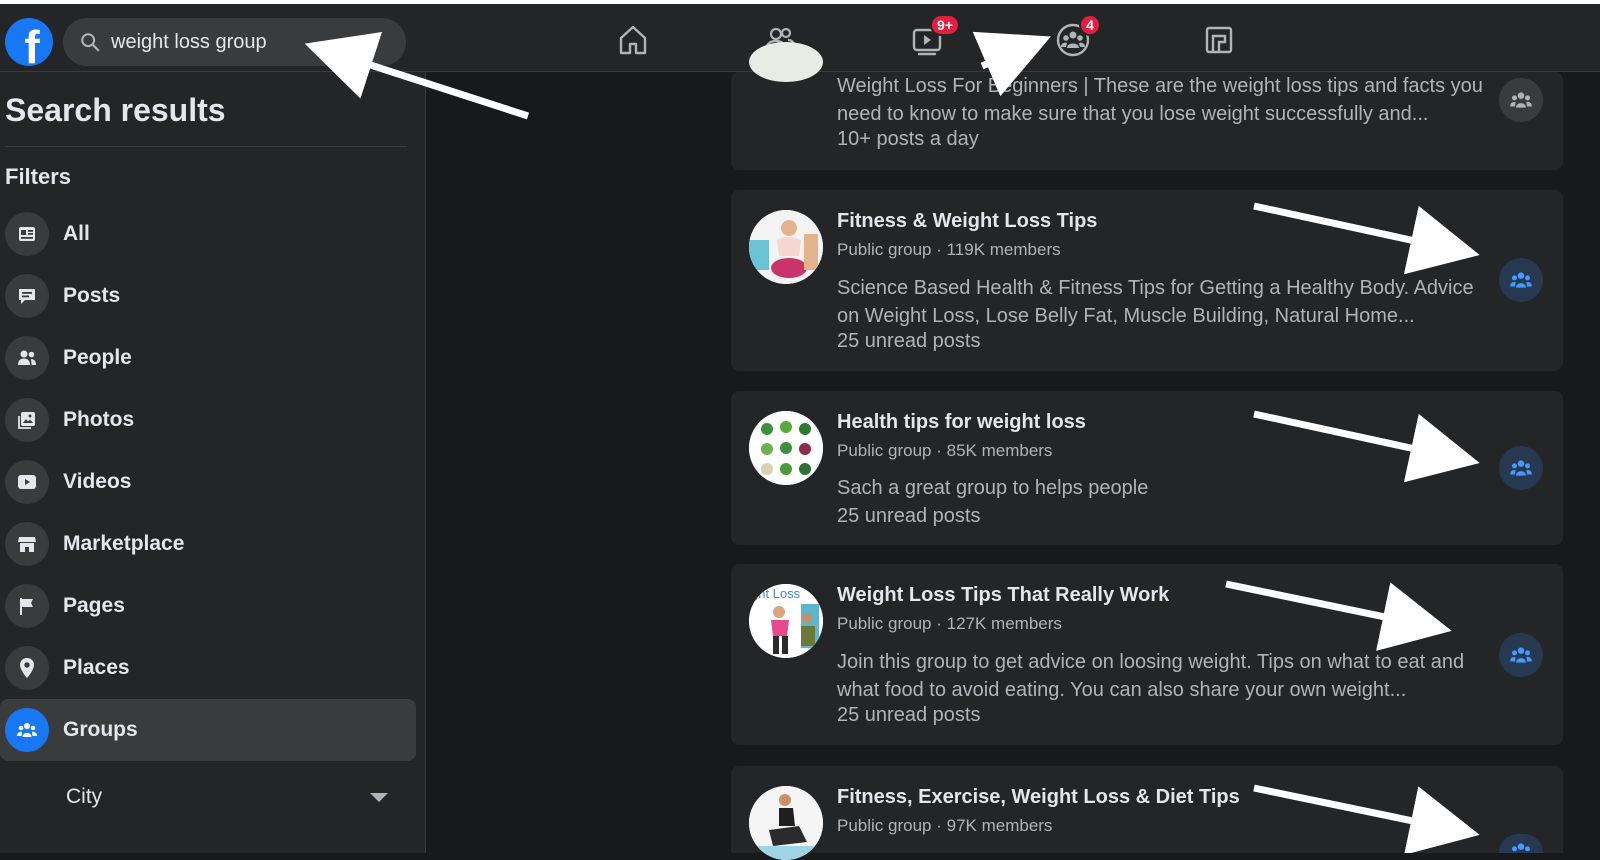 This screenshot has width=1600, height=860. What do you see at coordinates (27, 544) in the screenshot?
I see `marketplace-icon` at bounding box center [27, 544].